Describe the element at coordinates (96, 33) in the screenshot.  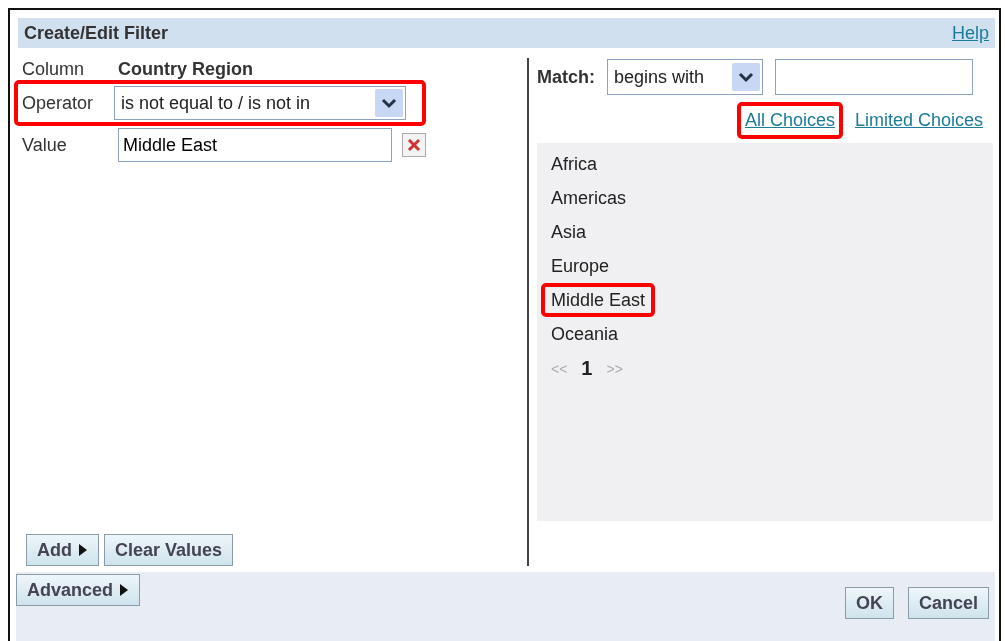
I see `dialog-title: Create/Edit Filter` at that location.